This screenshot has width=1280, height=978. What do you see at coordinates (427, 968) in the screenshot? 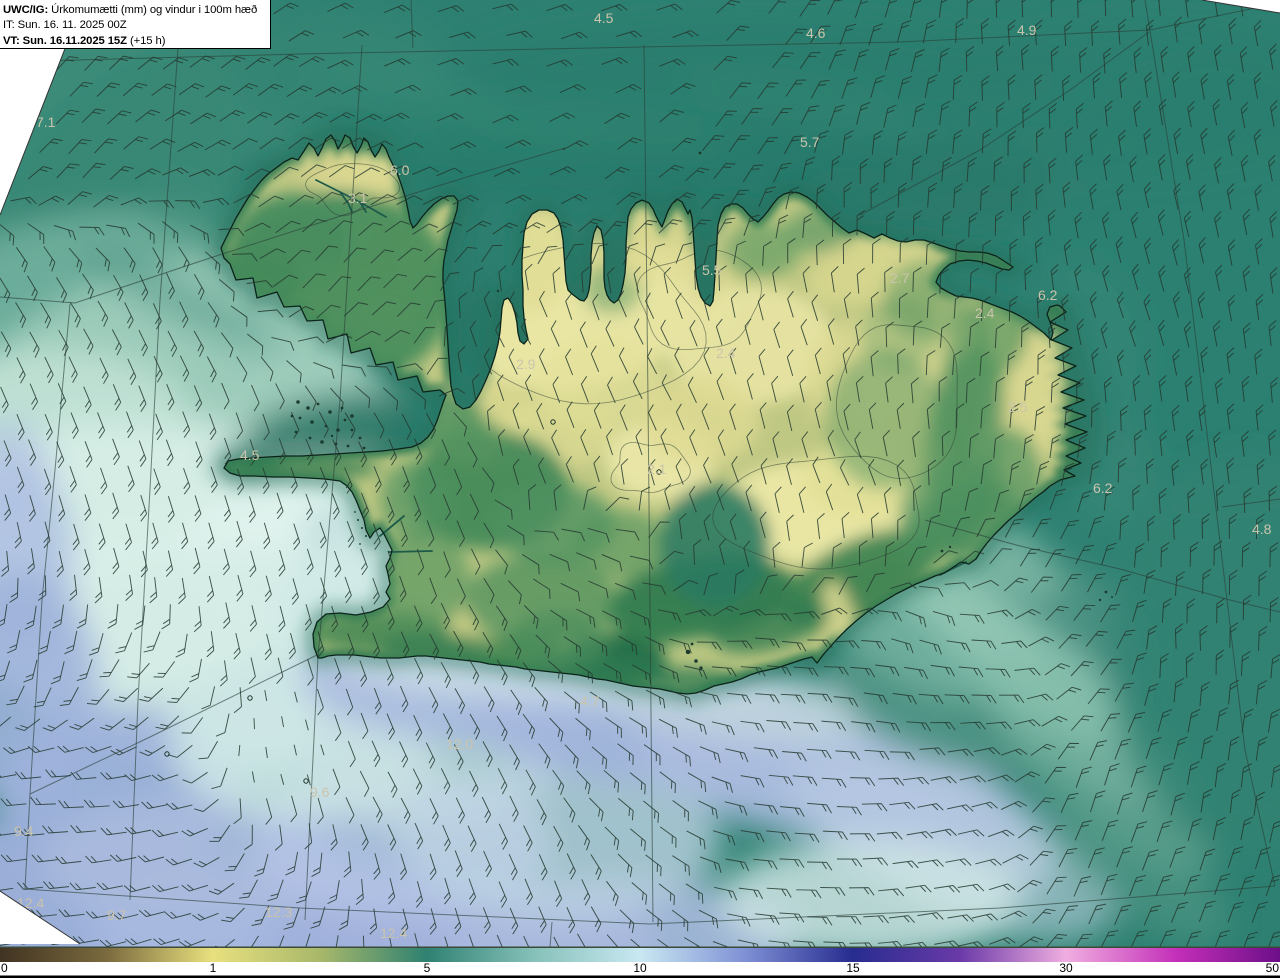
I see `svg-text: 5` at bounding box center [427, 968].